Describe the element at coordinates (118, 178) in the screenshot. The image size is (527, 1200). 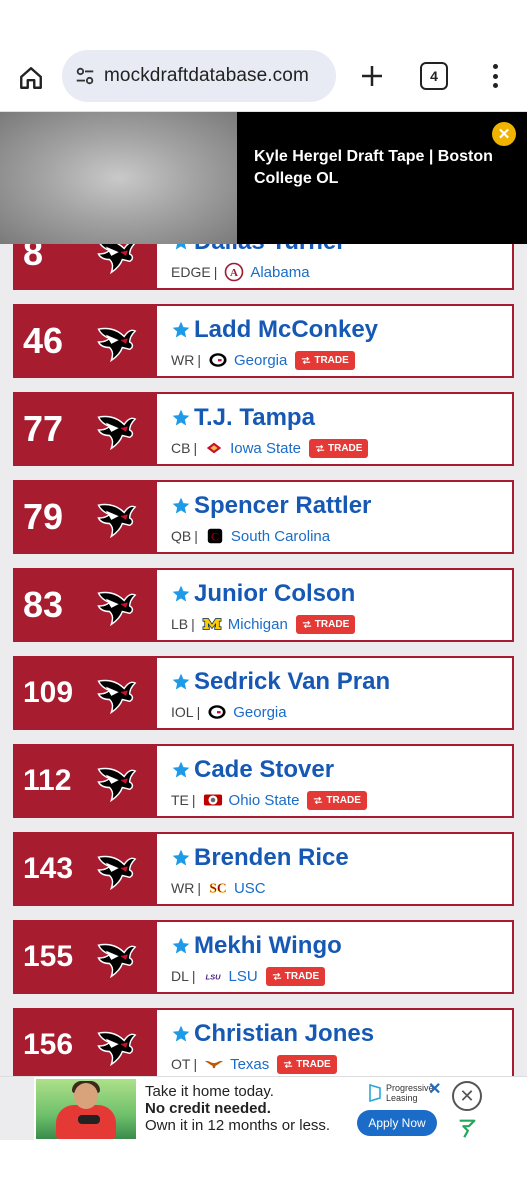
I see `video-thumbnail` at that location.